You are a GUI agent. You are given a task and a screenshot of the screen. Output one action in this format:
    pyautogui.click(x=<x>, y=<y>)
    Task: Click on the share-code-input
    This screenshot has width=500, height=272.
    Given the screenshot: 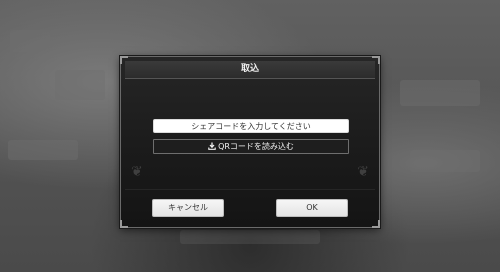 What is the action you would take?
    pyautogui.click(x=251, y=126)
    